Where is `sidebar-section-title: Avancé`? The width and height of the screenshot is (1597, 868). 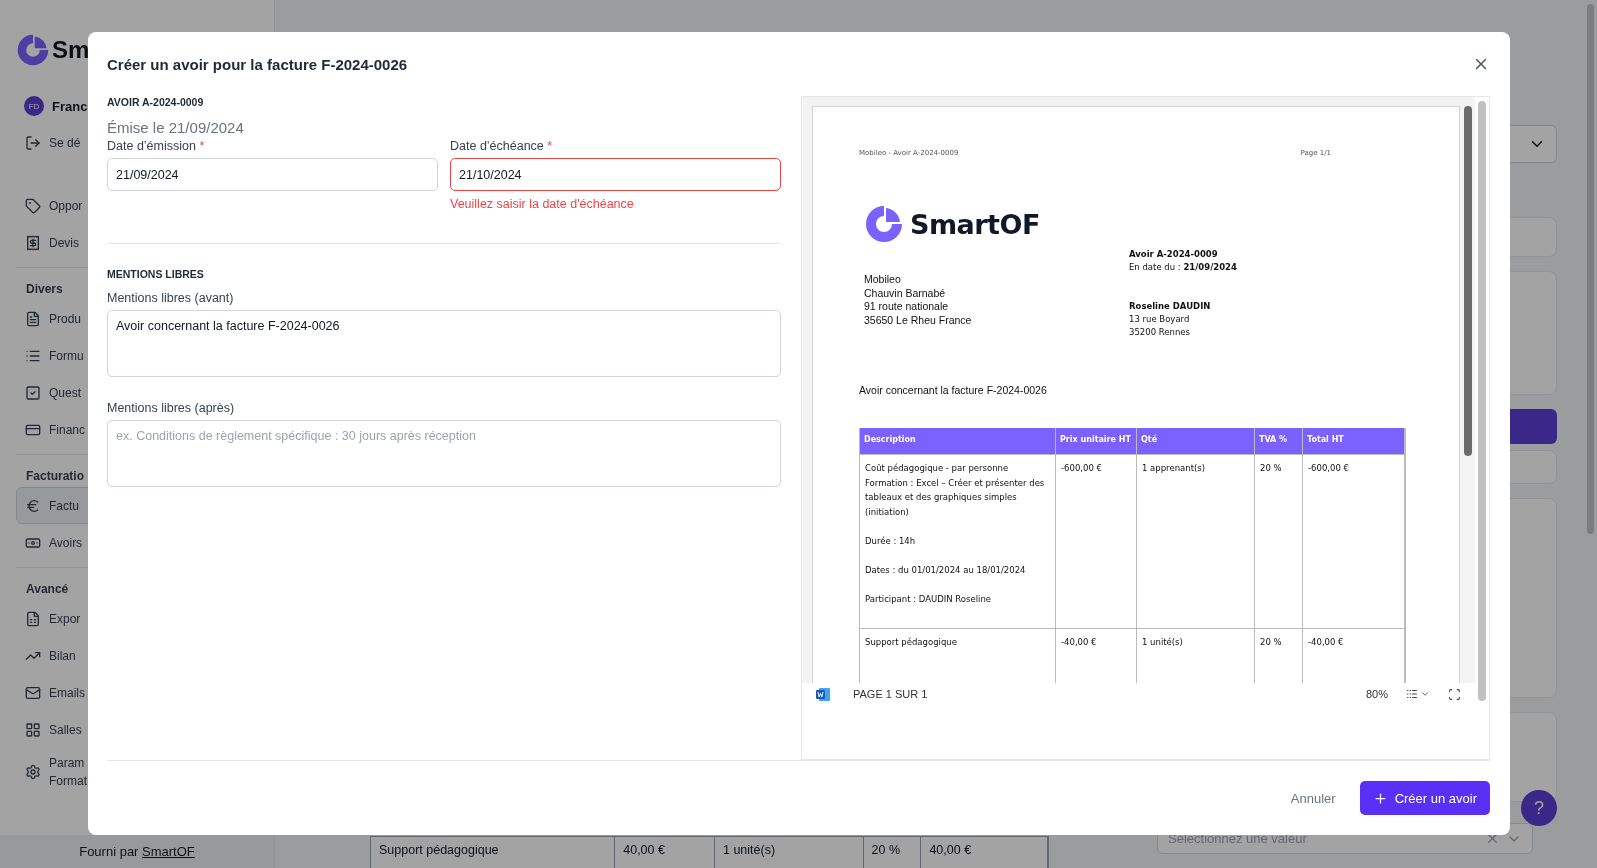
sidebar-section-title: Avancé is located at coordinates (47, 589).